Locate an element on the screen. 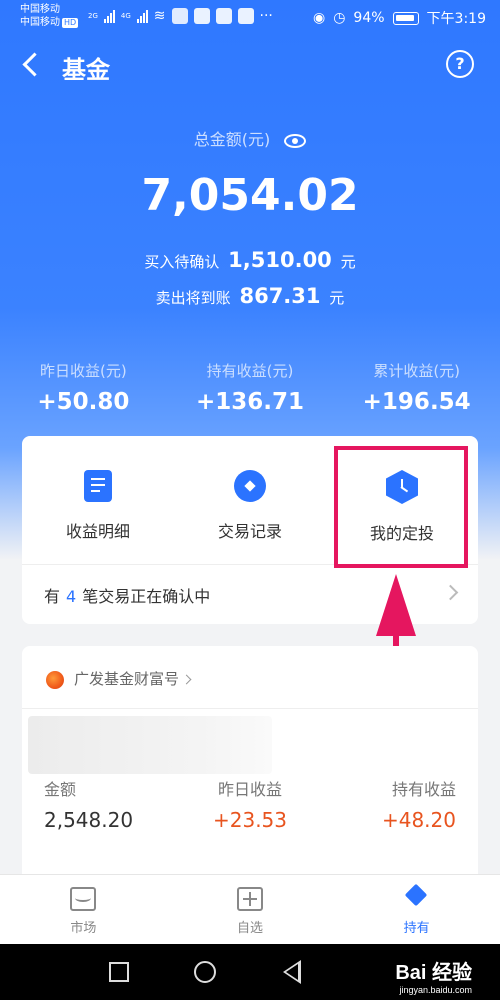  carrier-info: 中国移动 中国移动 HD is located at coordinates (49, 16).